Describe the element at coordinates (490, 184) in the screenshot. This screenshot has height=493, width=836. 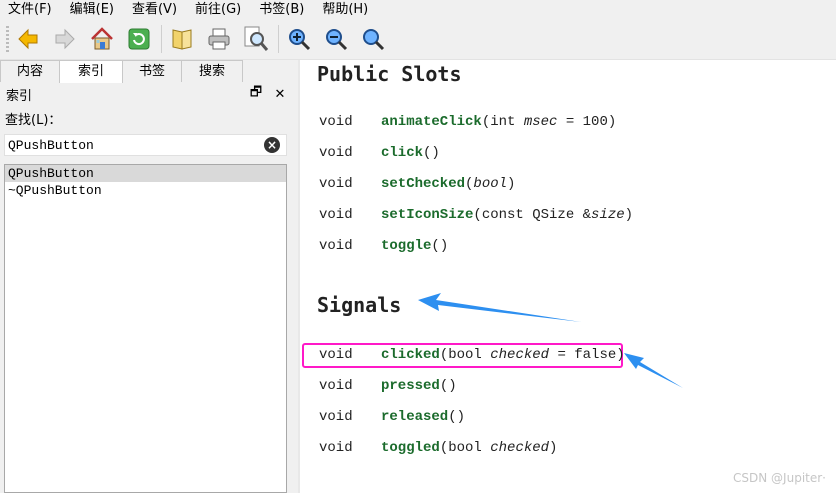
I see `param-name: bool` at that location.